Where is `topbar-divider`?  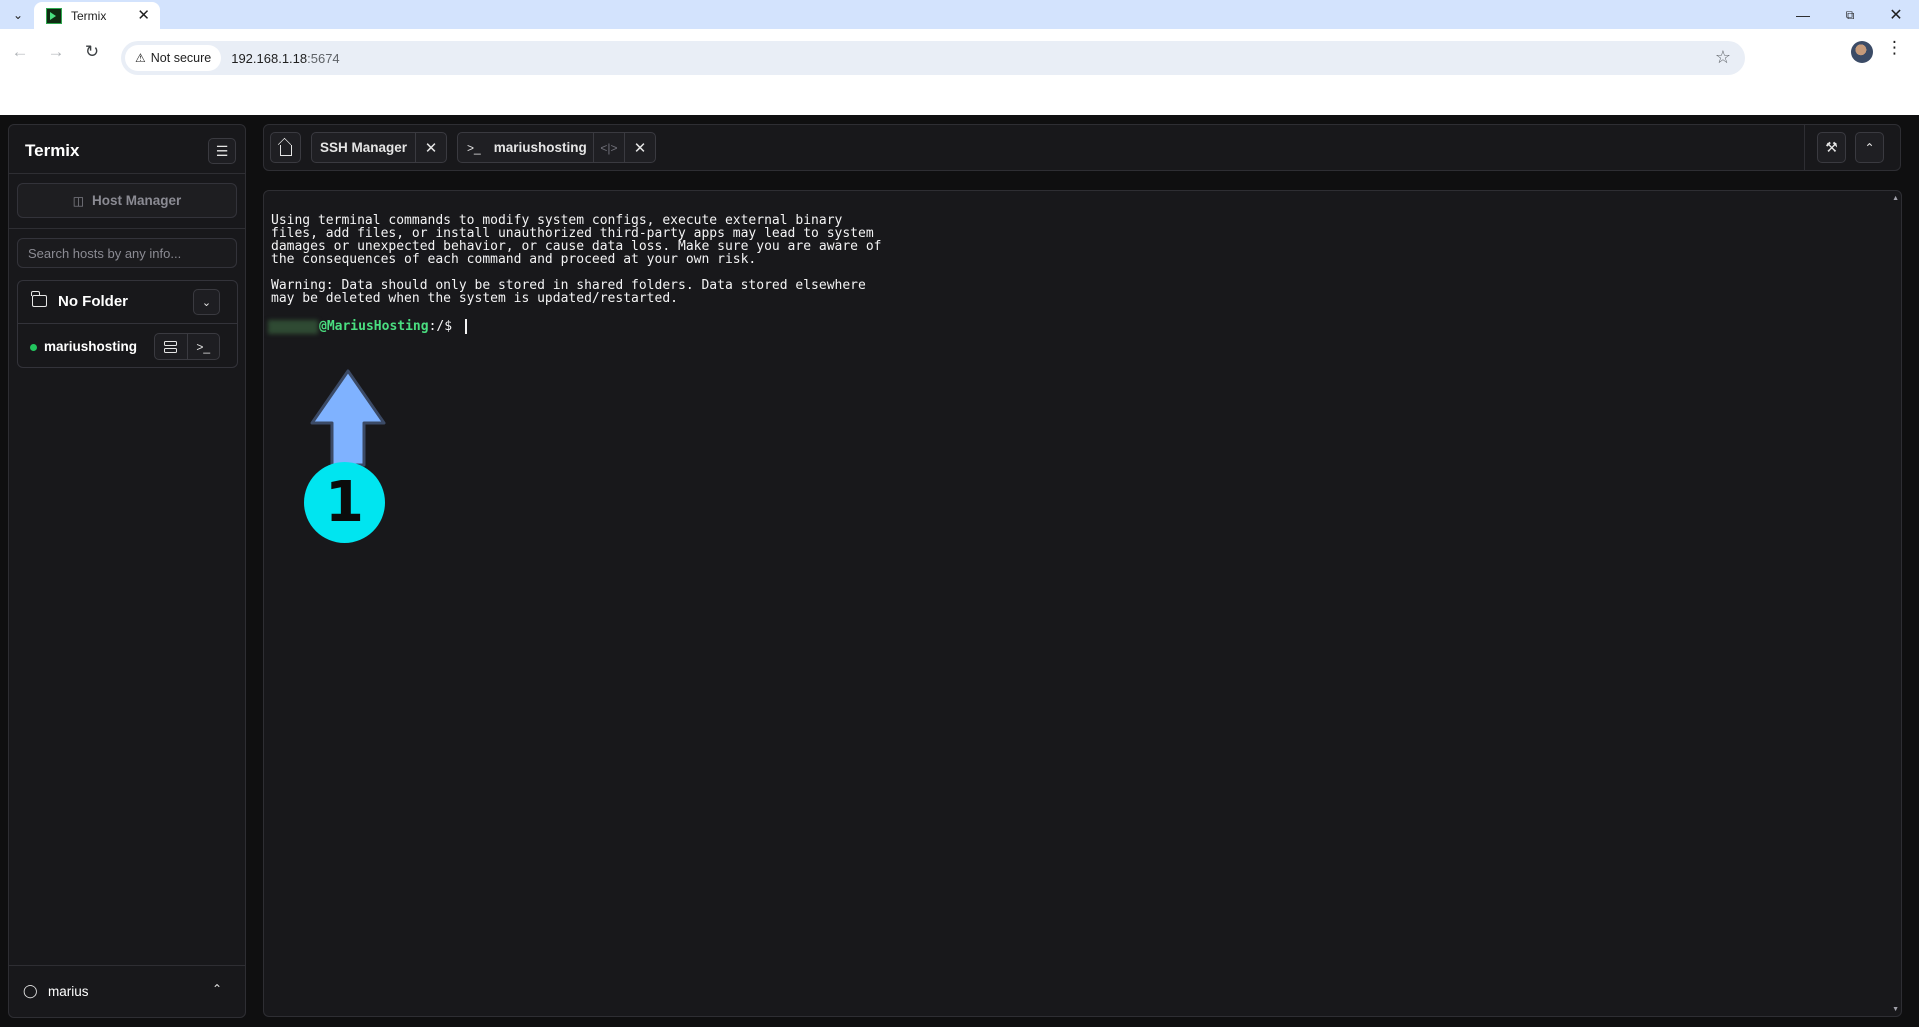
topbar-divider is located at coordinates (1804, 147).